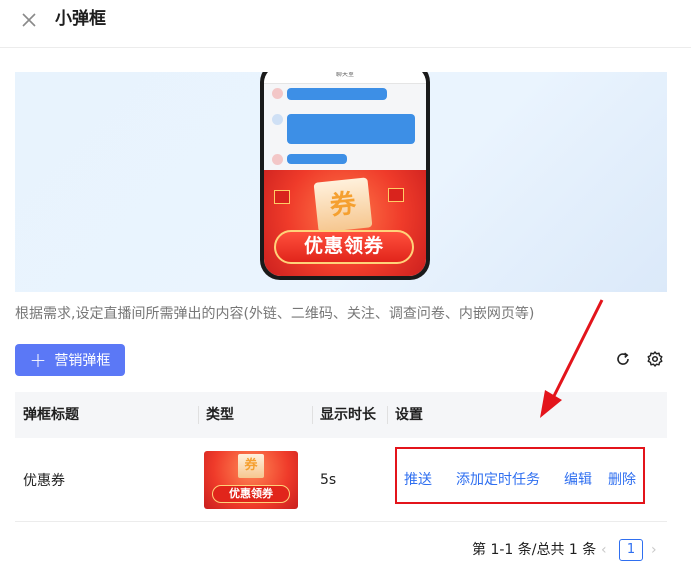  I want to click on column-header-duration: 显示时长, so click(349, 415).